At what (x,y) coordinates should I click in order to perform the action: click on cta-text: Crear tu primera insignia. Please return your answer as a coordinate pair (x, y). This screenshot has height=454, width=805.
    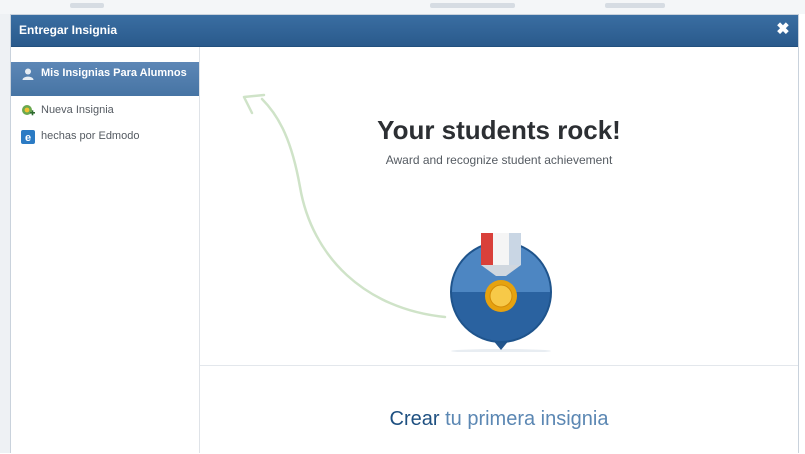
    Looking at the image, I should click on (499, 419).